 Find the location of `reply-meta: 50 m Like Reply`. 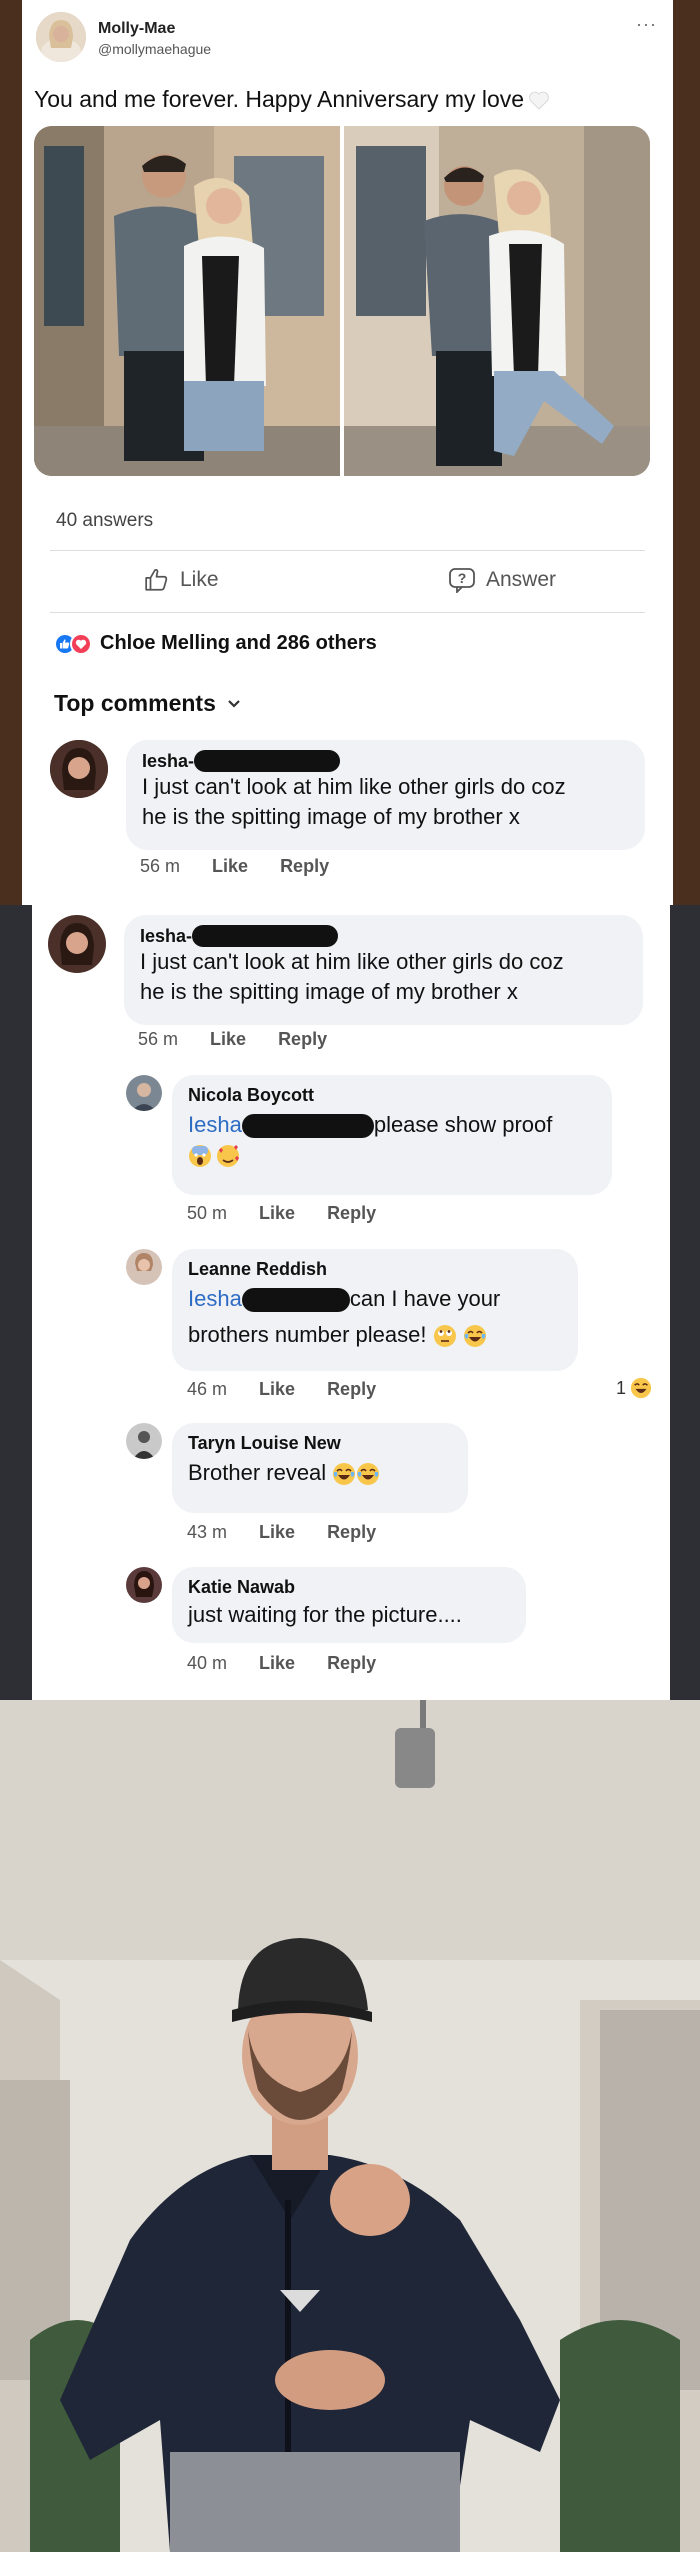

reply-meta: 50 m Like Reply is located at coordinates (281, 1213).